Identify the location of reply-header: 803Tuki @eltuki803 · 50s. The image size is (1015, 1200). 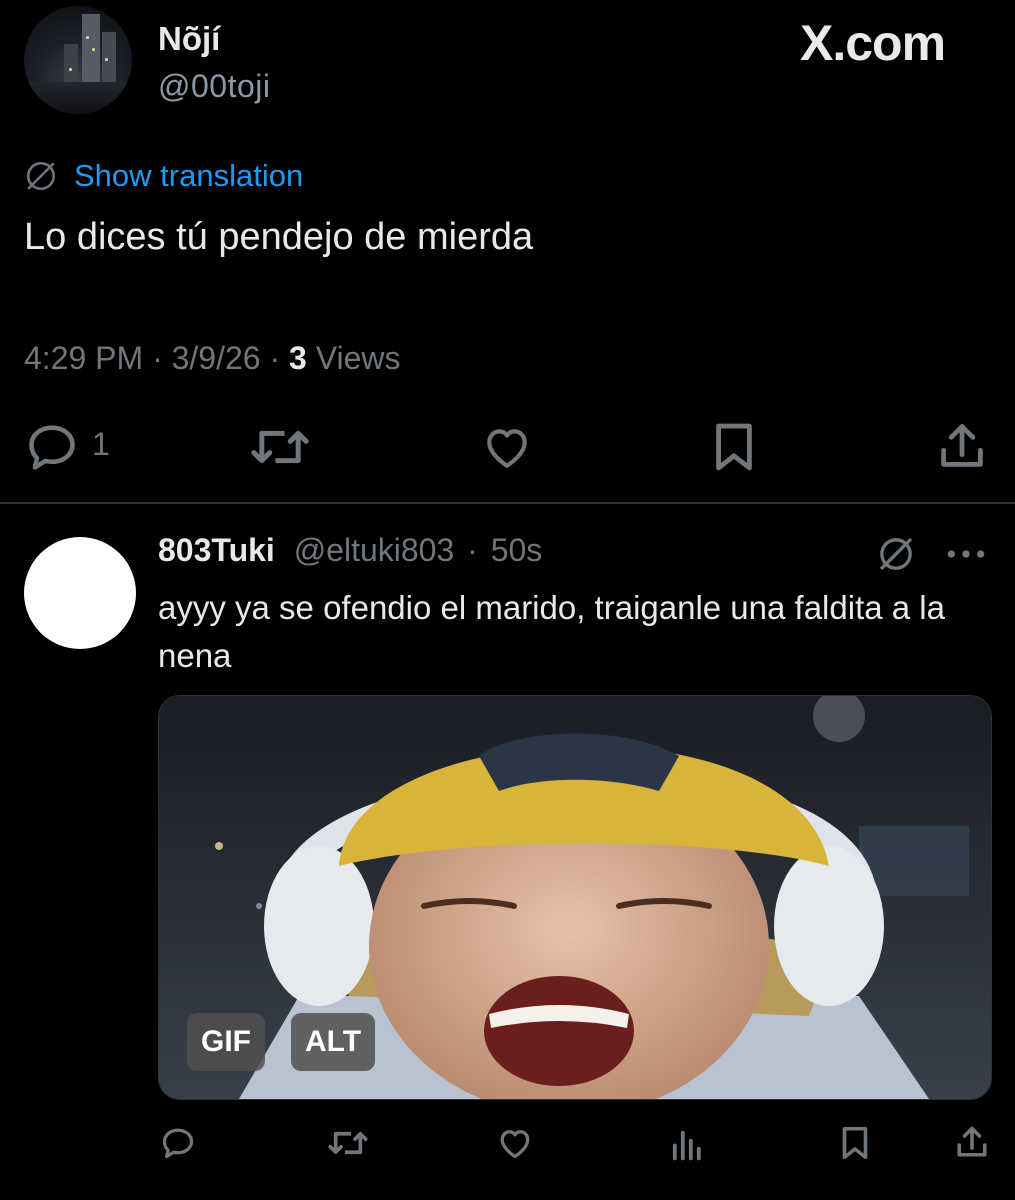
(350, 550).